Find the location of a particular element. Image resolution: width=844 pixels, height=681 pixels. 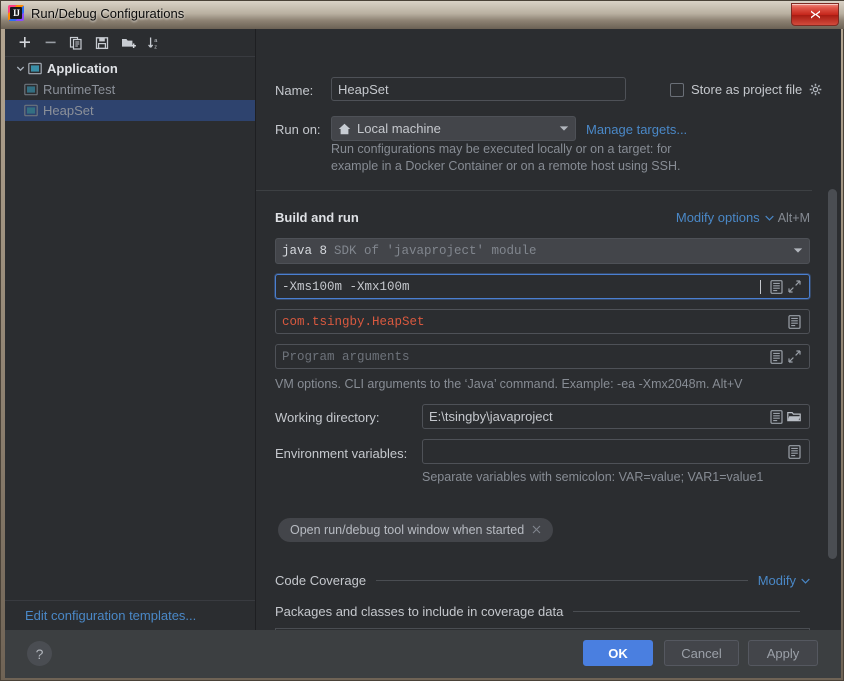

folder-add-icon is located at coordinates (128, 43).